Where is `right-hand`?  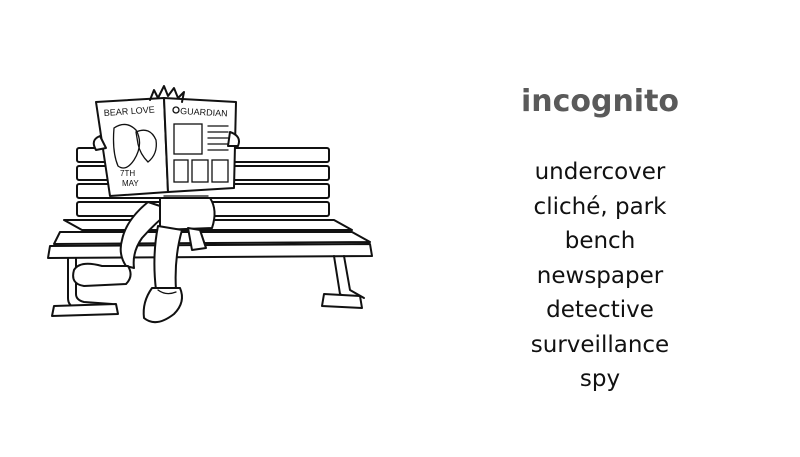 right-hand is located at coordinates (233, 139).